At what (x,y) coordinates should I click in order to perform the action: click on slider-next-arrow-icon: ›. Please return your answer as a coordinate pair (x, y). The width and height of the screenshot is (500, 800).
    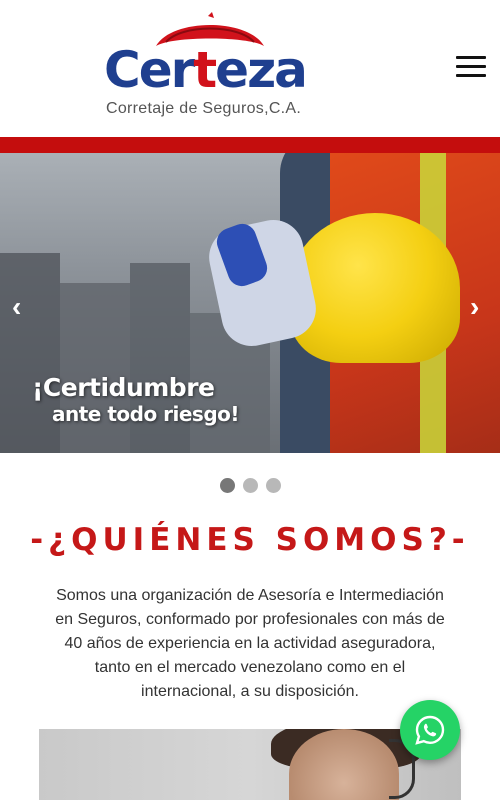
    Looking at the image, I should click on (474, 307).